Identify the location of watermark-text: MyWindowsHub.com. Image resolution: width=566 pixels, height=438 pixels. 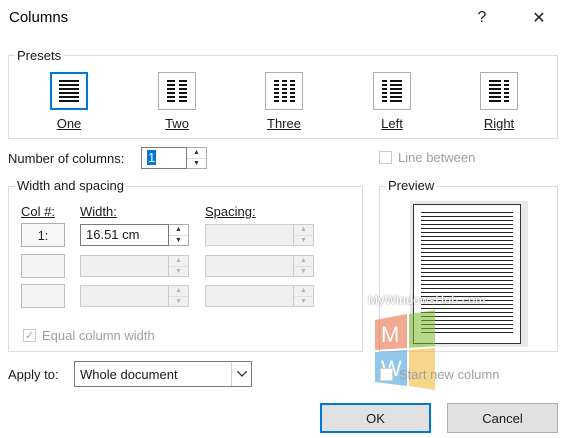
(427, 300).